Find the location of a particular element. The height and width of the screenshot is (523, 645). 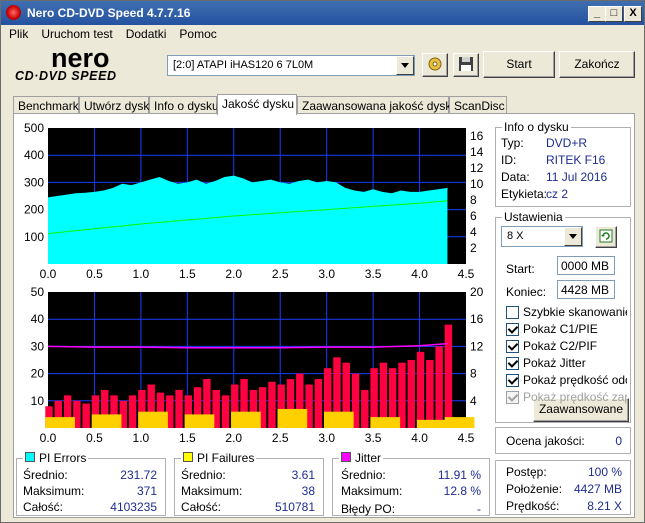

drive-select-value: [2:0] ATAPI iHAS120 6 7L0M is located at coordinates (243, 65).